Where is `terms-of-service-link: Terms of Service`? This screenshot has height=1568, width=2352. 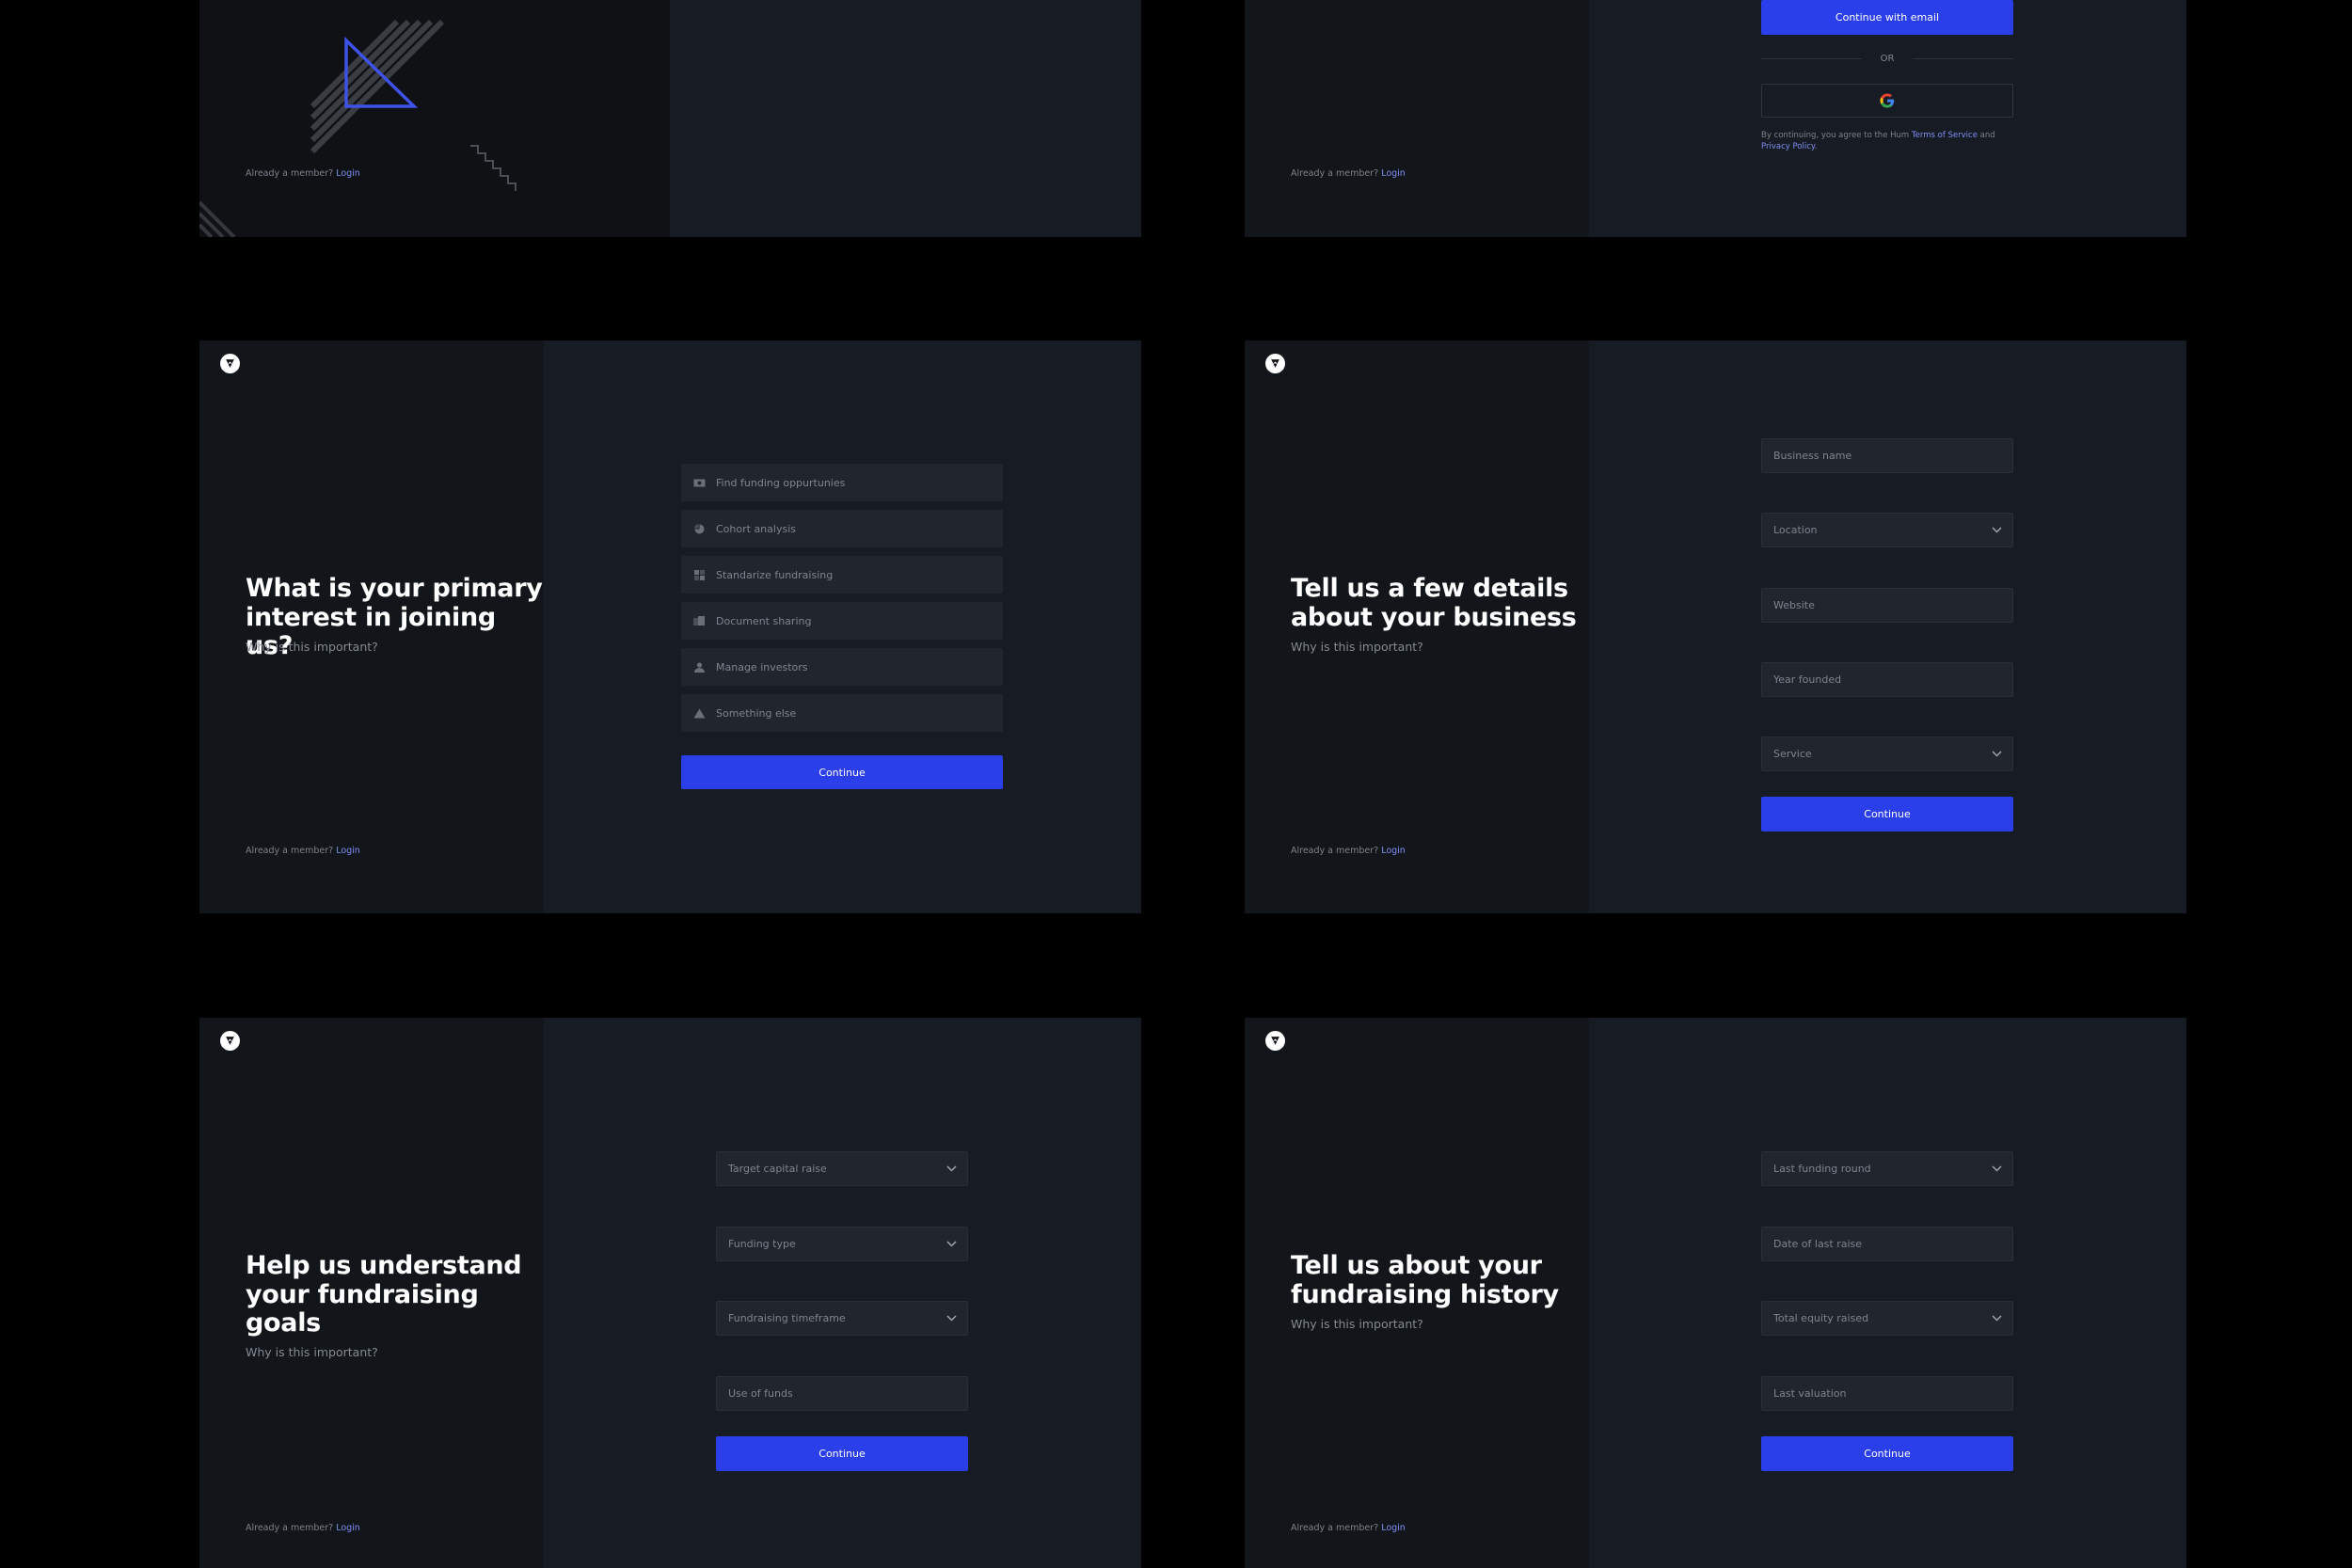 terms-of-service-link: Terms of Service is located at coordinates (1945, 135).